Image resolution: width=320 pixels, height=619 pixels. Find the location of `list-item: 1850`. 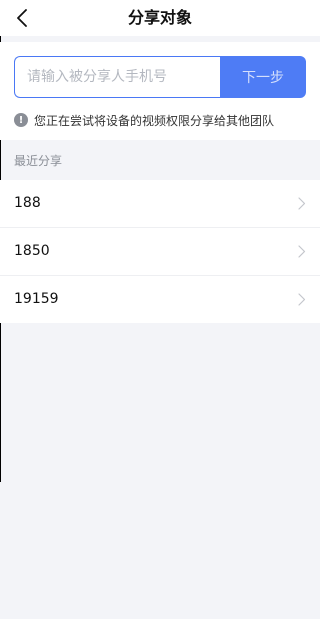

list-item: 1850 is located at coordinates (160, 252).